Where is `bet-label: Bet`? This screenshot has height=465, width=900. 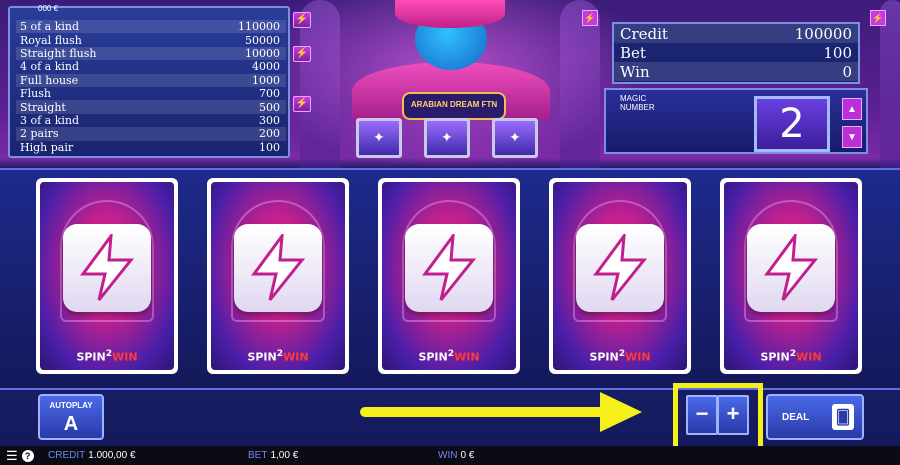
bet-label: Bet is located at coordinates (633, 52).